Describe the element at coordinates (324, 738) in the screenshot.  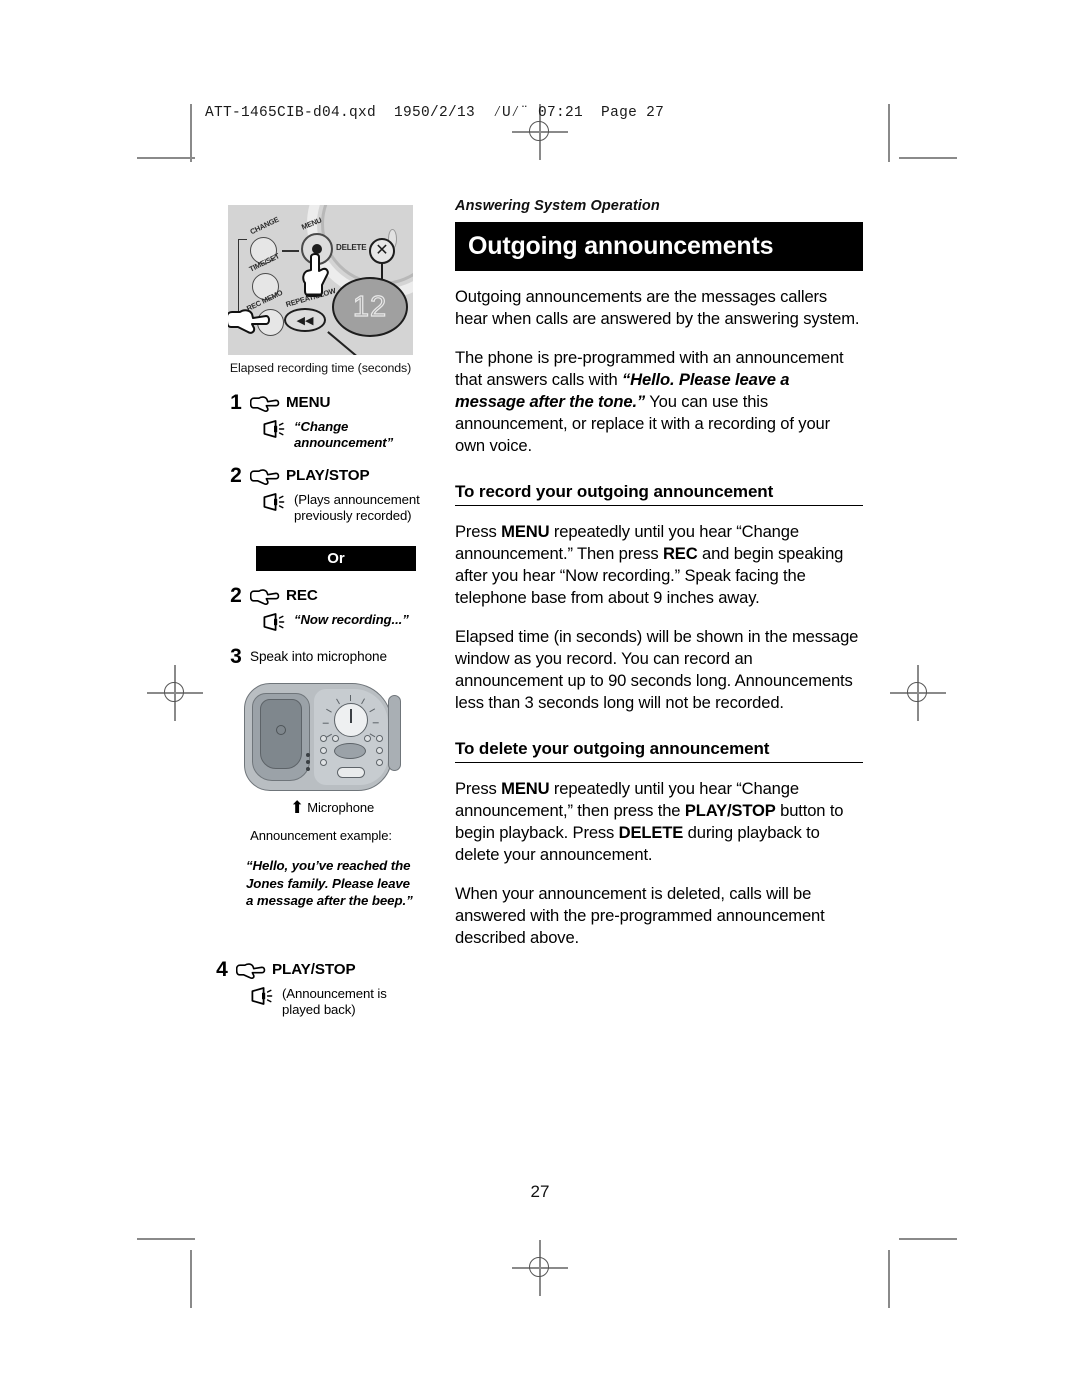
I see `phone-base-illustration` at that location.